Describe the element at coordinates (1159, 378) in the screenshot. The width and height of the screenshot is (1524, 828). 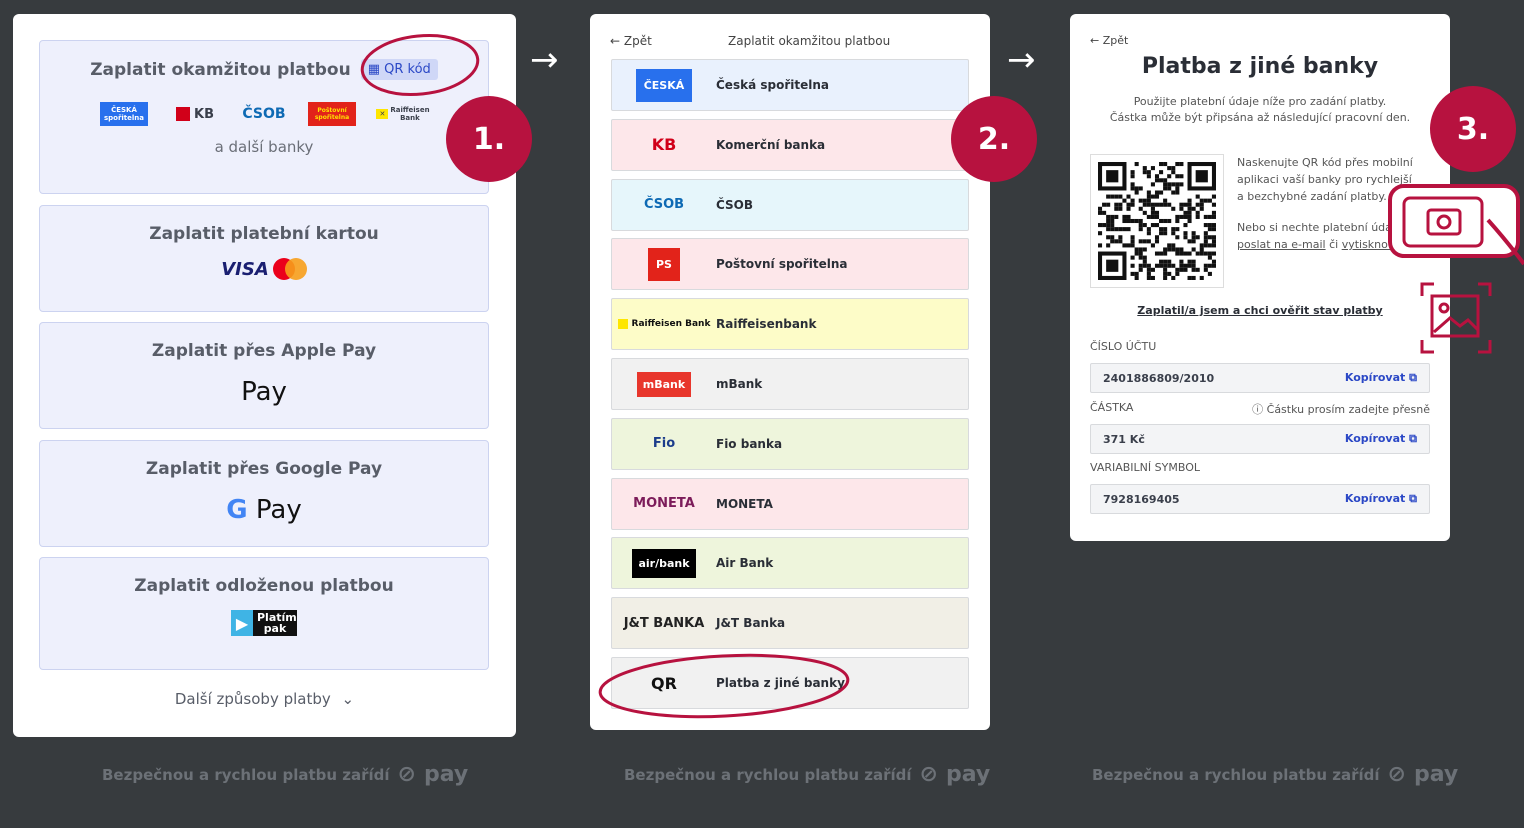
I see `account-value: 2401886809/2010` at that location.